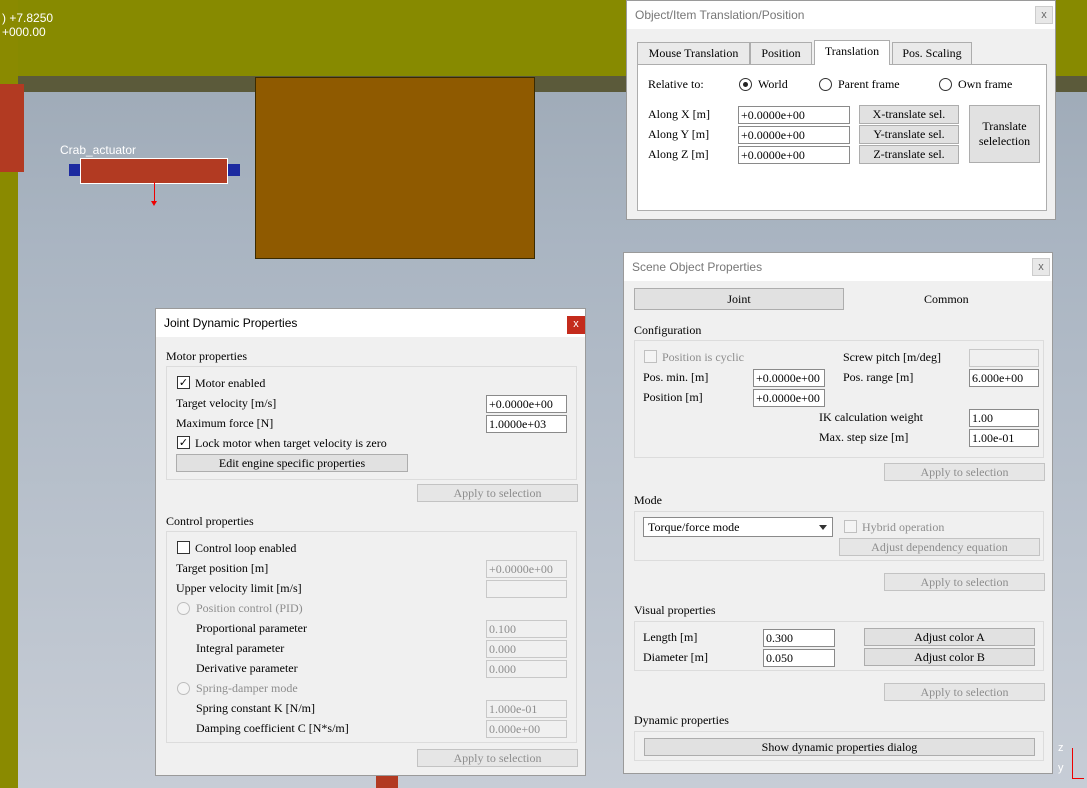 The width and height of the screenshot is (1087, 788). I want to click on along-x-label: Along X [m], so click(679, 114).